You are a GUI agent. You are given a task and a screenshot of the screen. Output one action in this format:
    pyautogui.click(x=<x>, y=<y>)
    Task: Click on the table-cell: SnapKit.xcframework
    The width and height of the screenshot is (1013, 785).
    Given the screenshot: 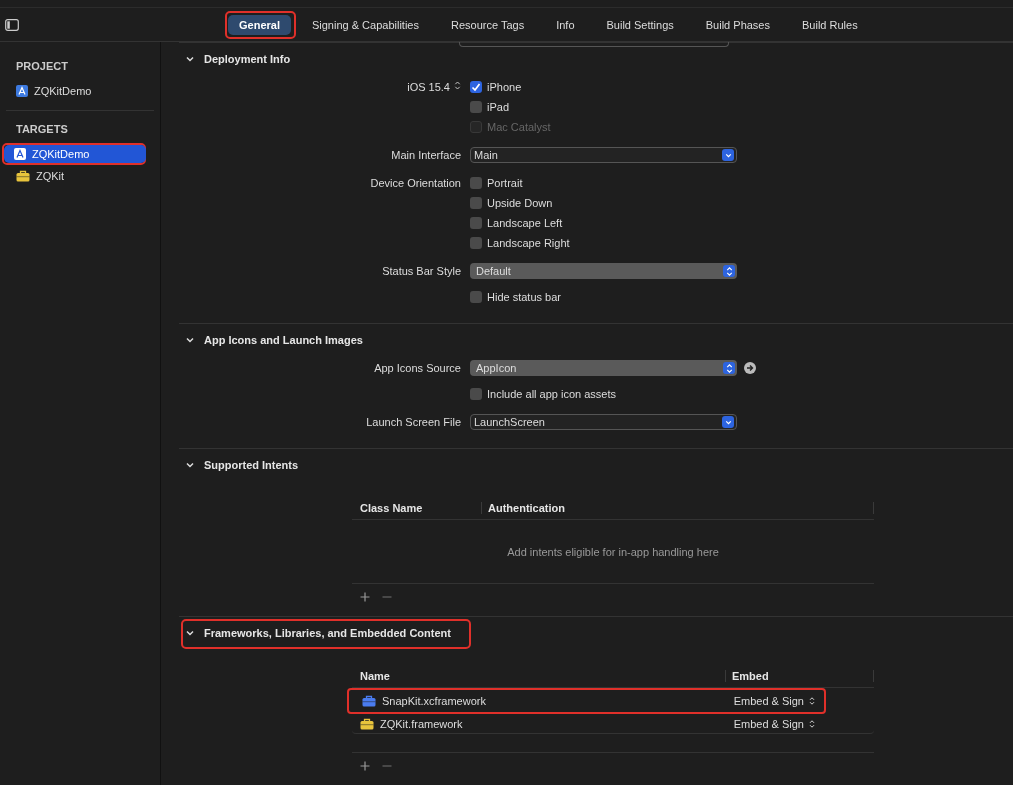 What is the action you would take?
    pyautogui.click(x=434, y=701)
    